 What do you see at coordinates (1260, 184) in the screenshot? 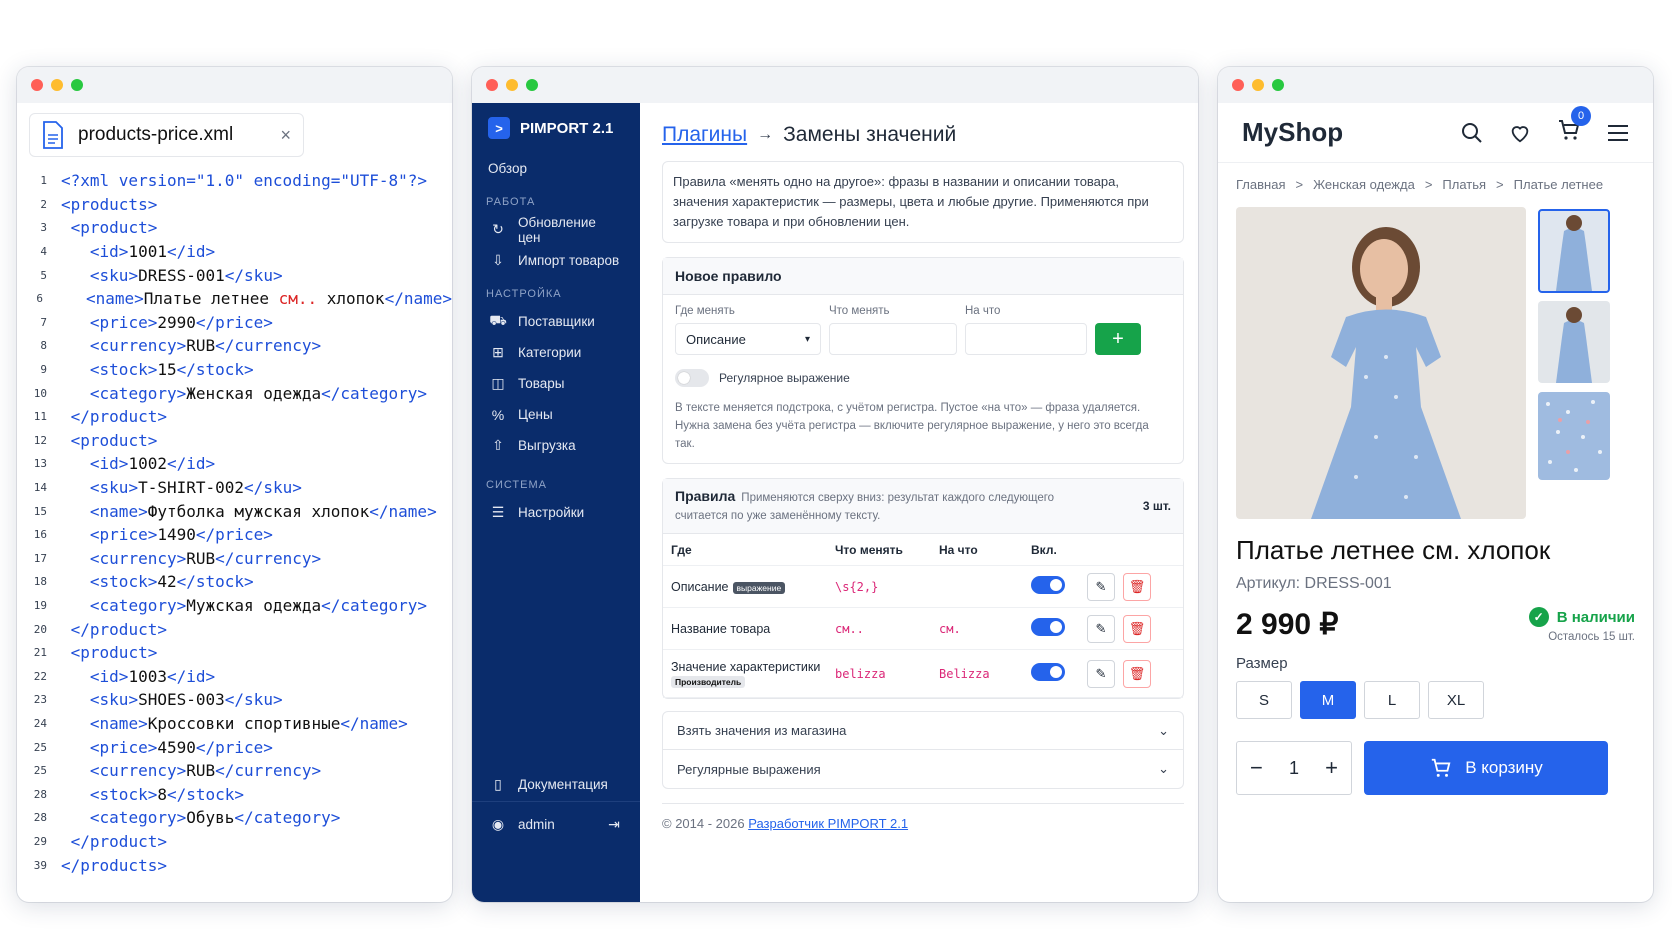
I see `breadcrumb-item: Главная` at bounding box center [1260, 184].